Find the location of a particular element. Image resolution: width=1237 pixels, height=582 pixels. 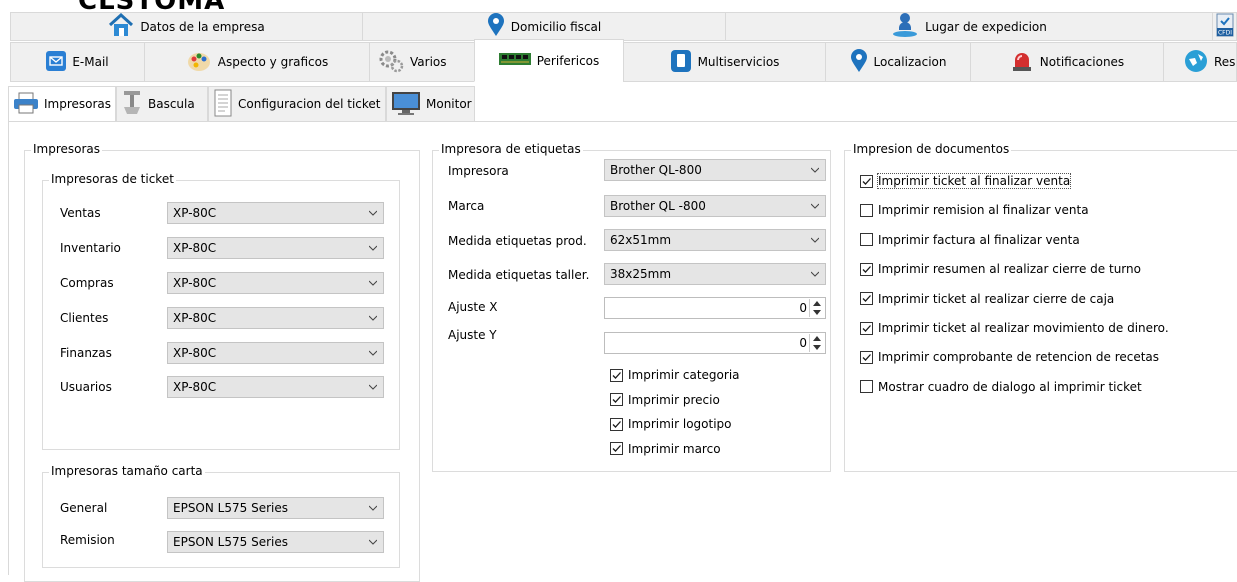

ajuste-y-spinbox: 0 is located at coordinates (715, 343).